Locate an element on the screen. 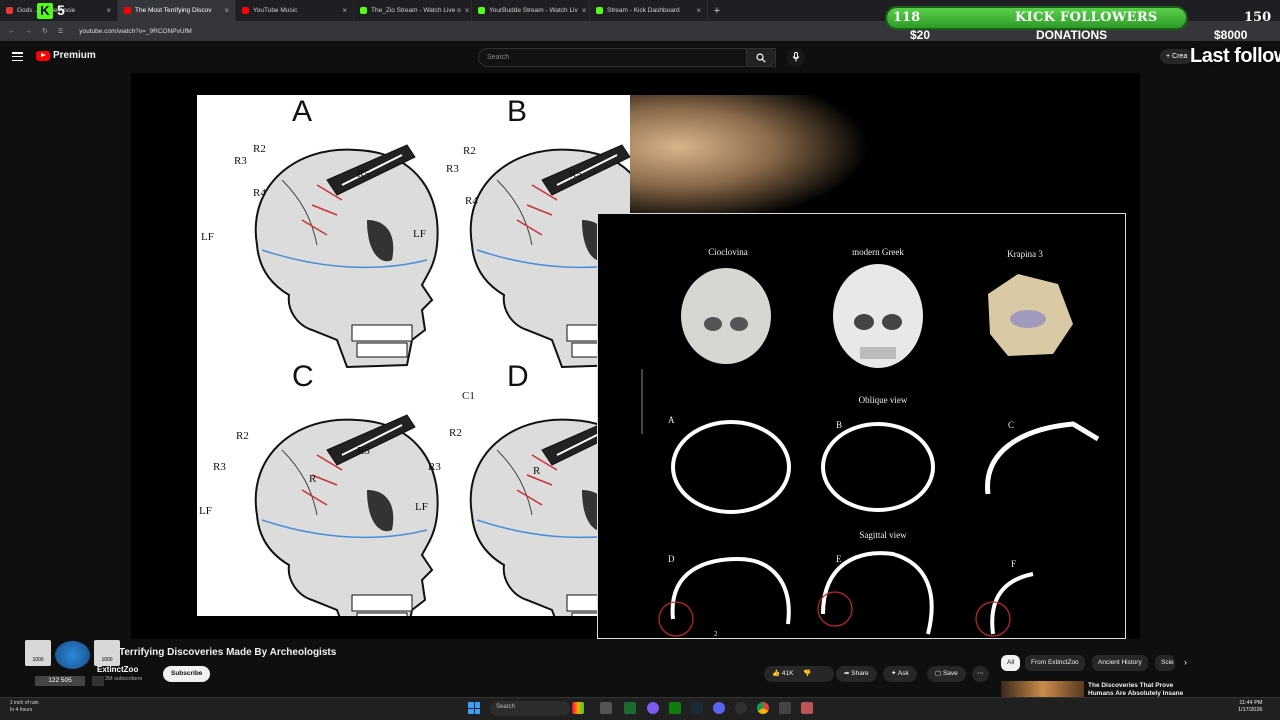 This screenshot has height=720, width=1280. discord-icon is located at coordinates (719, 708).